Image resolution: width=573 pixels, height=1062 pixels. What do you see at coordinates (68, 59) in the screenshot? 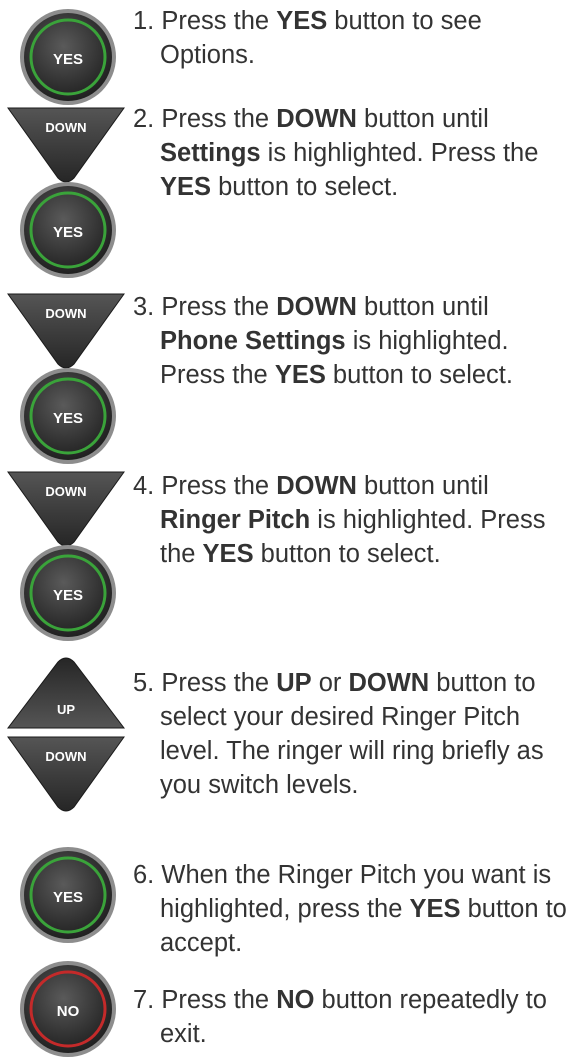
I see `yes-label: YES` at bounding box center [68, 59].